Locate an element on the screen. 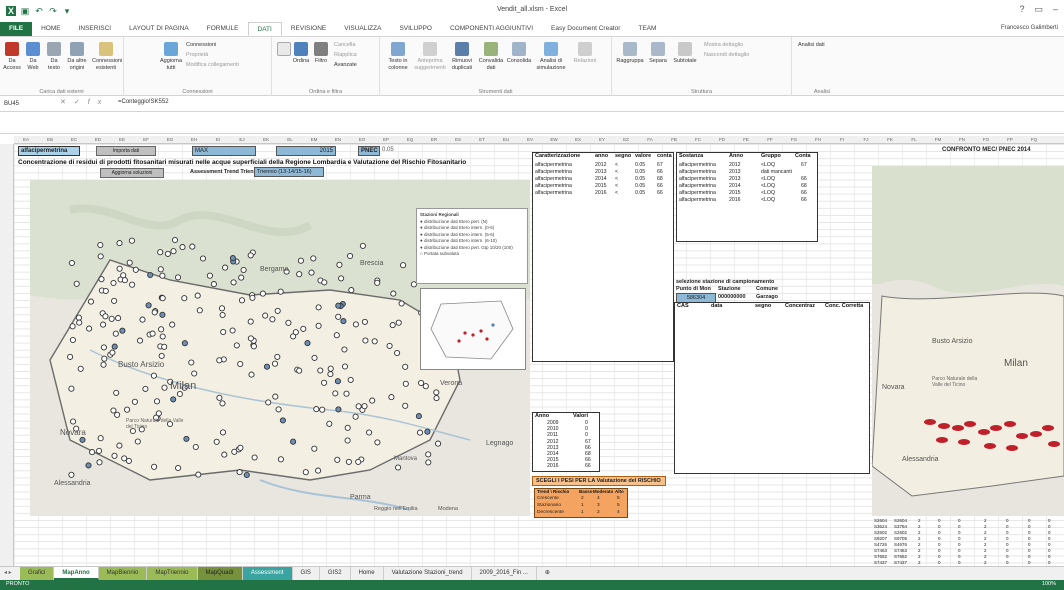 Image resolution: width=1064 pixels, height=590 pixels. table-cell: 68 is located at coordinates (804, 186).